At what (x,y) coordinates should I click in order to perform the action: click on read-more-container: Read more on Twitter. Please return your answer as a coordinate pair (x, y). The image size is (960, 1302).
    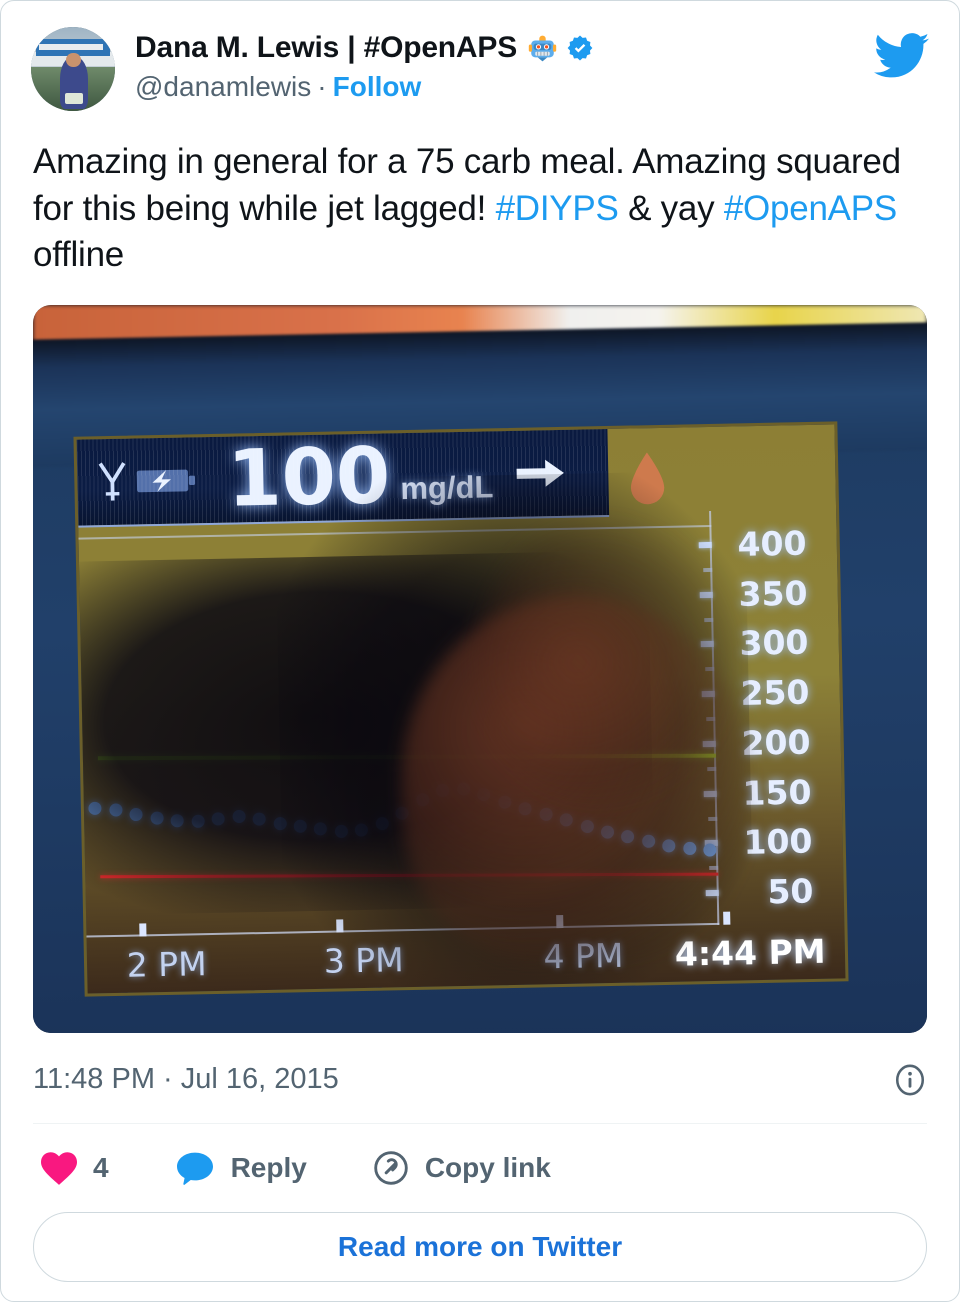
    Looking at the image, I should click on (480, 1245).